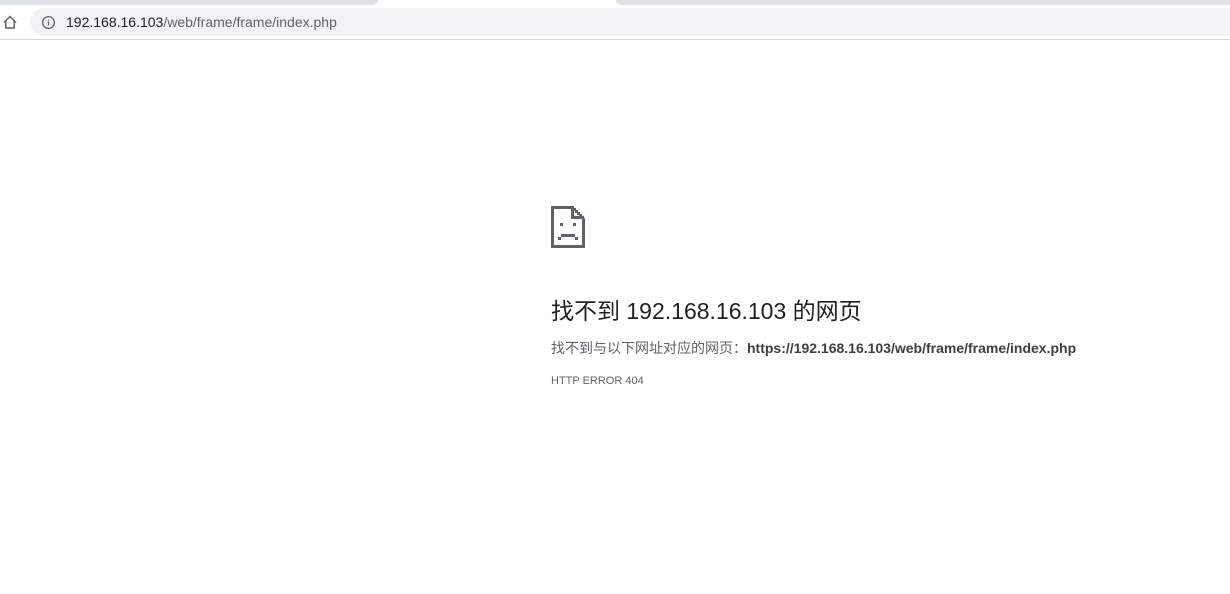  I want to click on error-description-text: 找不到与以下网址对应的网页：, so click(649, 348).